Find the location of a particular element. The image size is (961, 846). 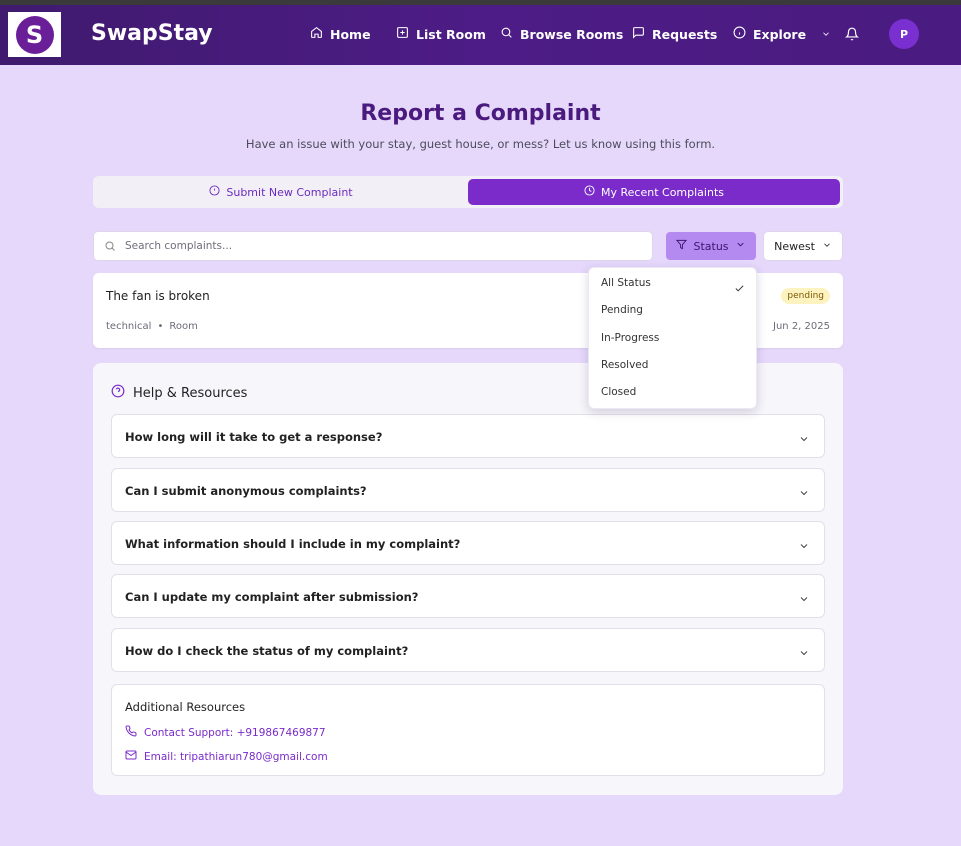

filter-icon is located at coordinates (682, 246).